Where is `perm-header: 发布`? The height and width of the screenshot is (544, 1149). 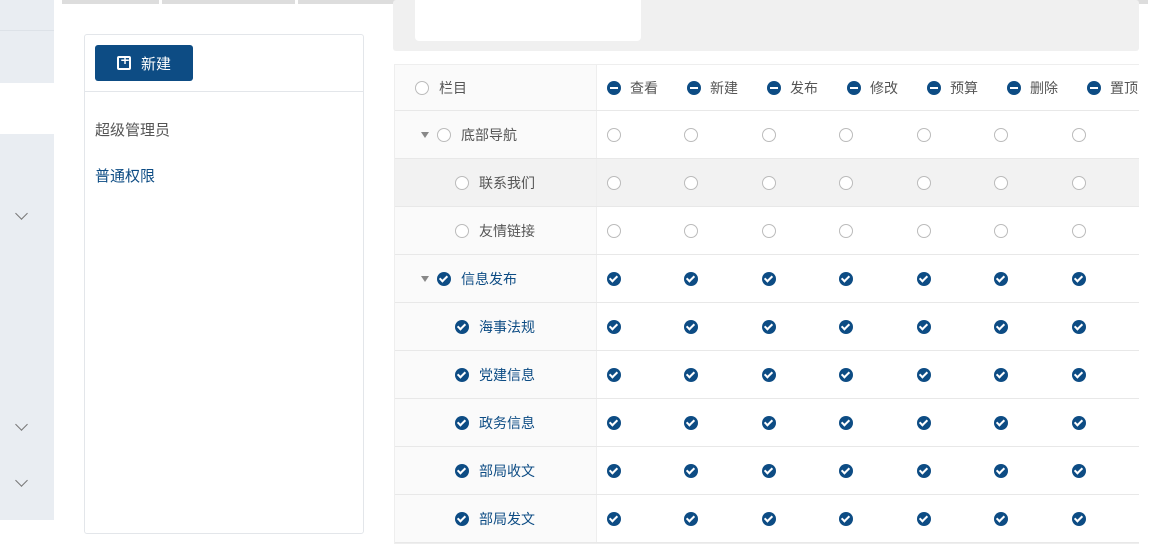
perm-header: 发布 is located at coordinates (797, 87).